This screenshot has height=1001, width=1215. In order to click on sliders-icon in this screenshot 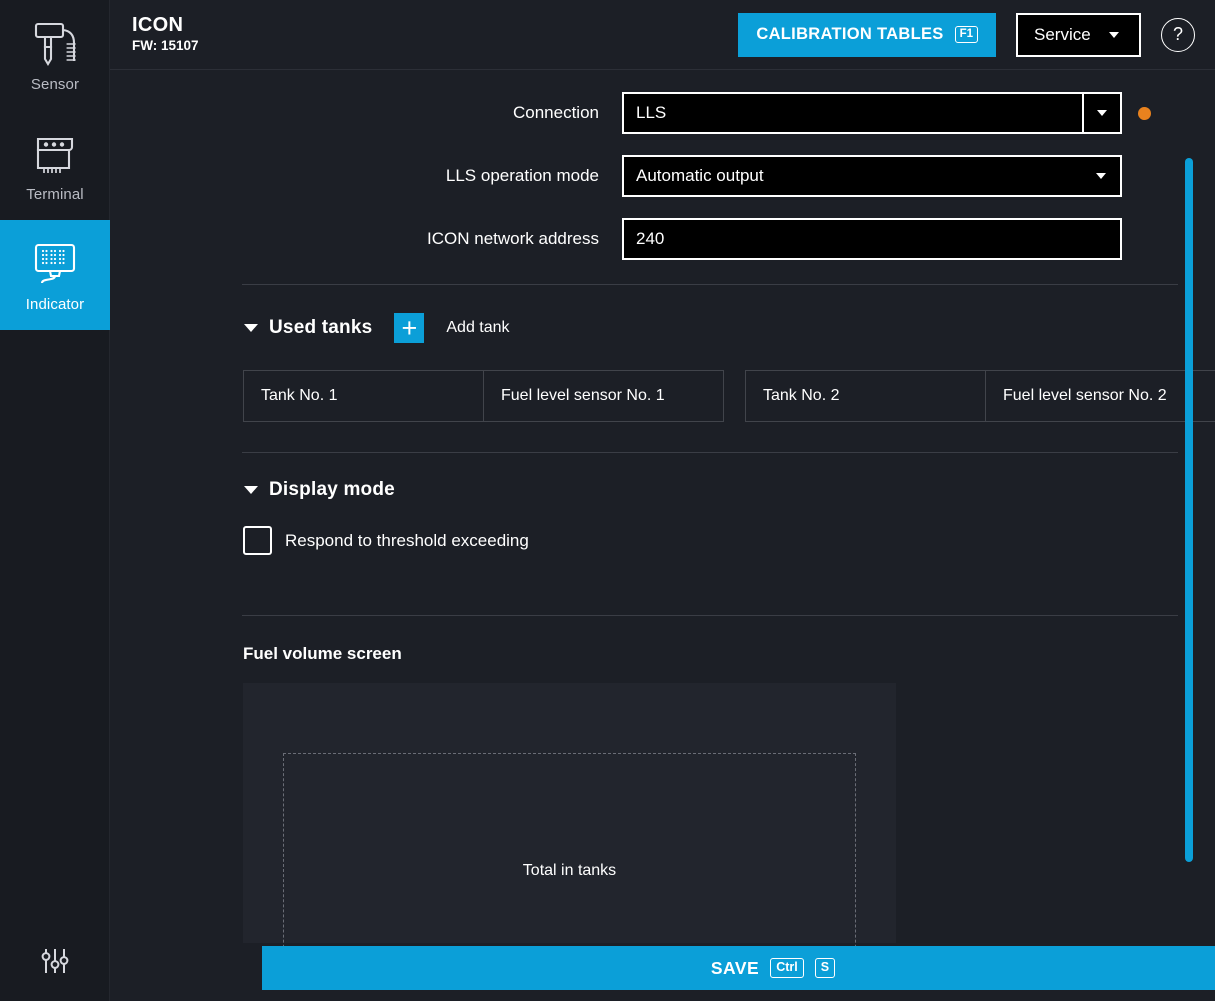, I will do `click(55, 963)`.